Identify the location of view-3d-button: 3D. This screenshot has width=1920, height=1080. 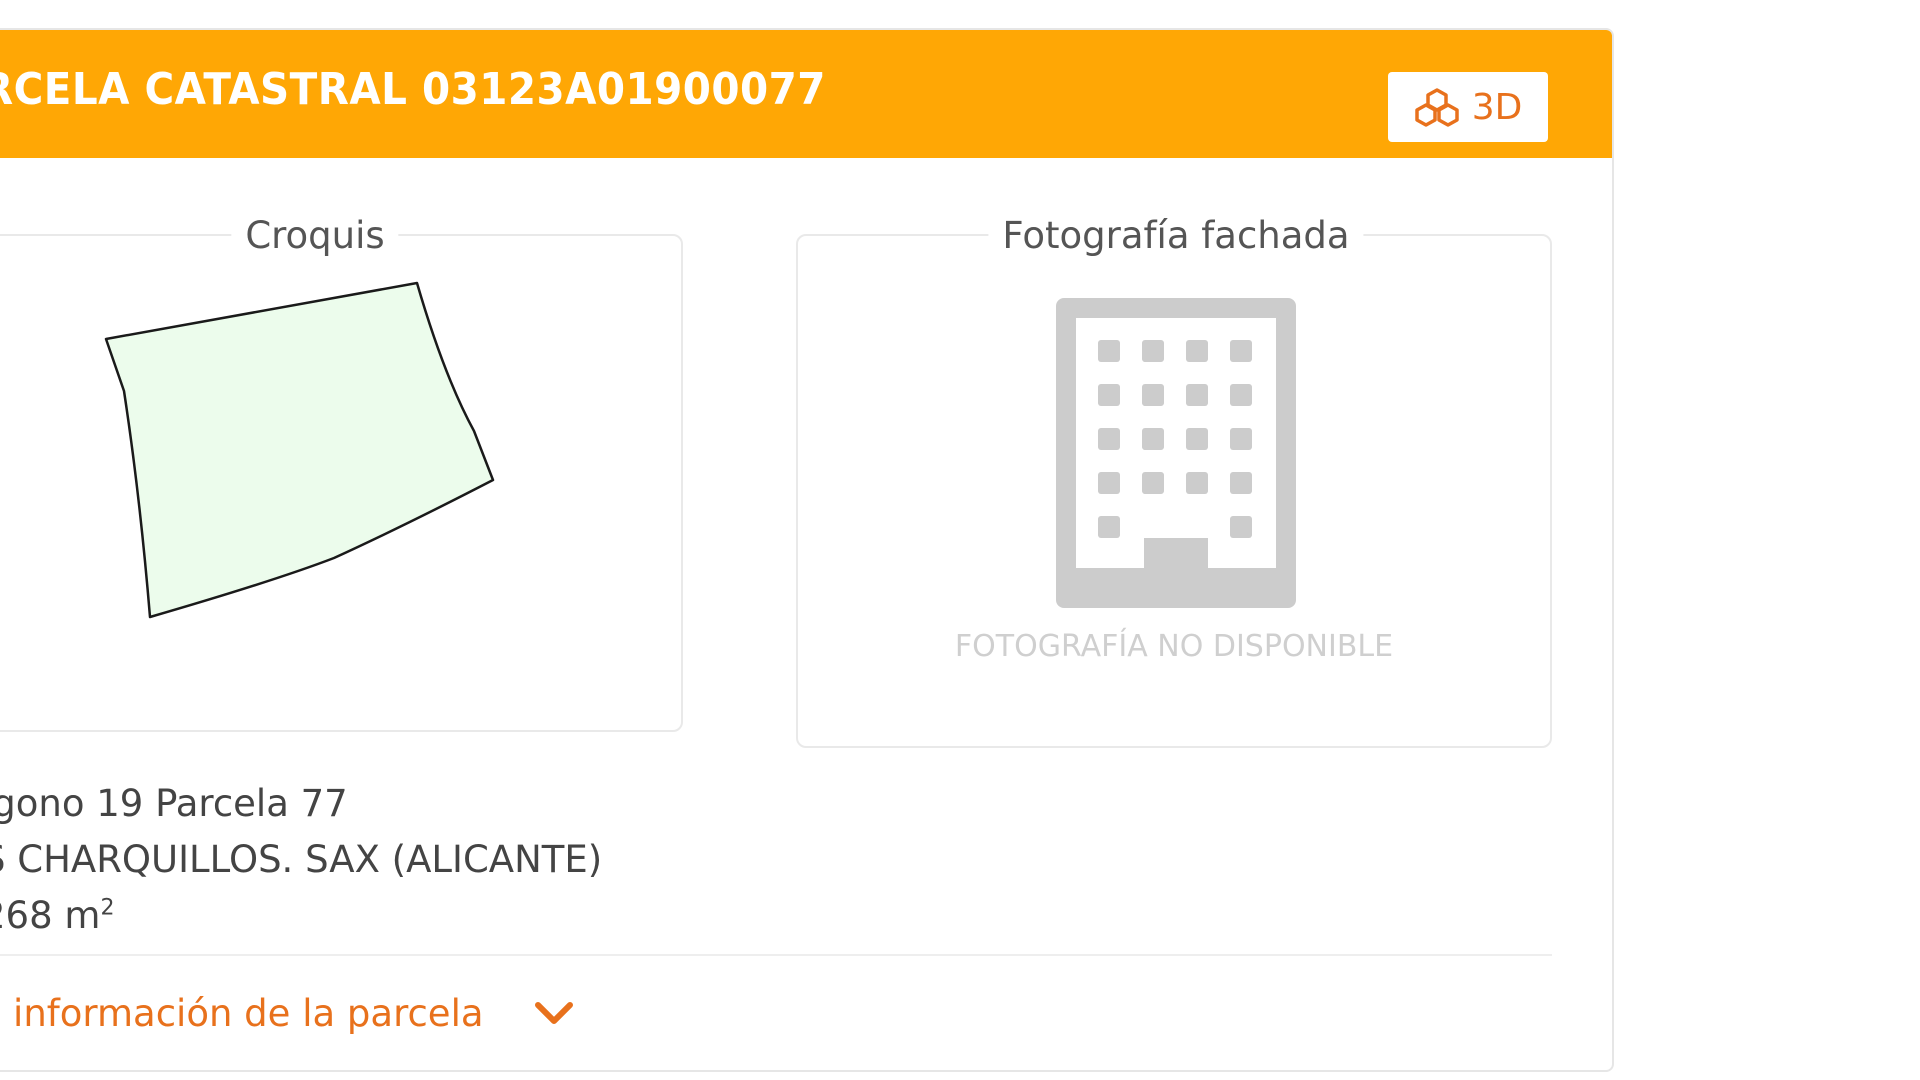
(1468, 107).